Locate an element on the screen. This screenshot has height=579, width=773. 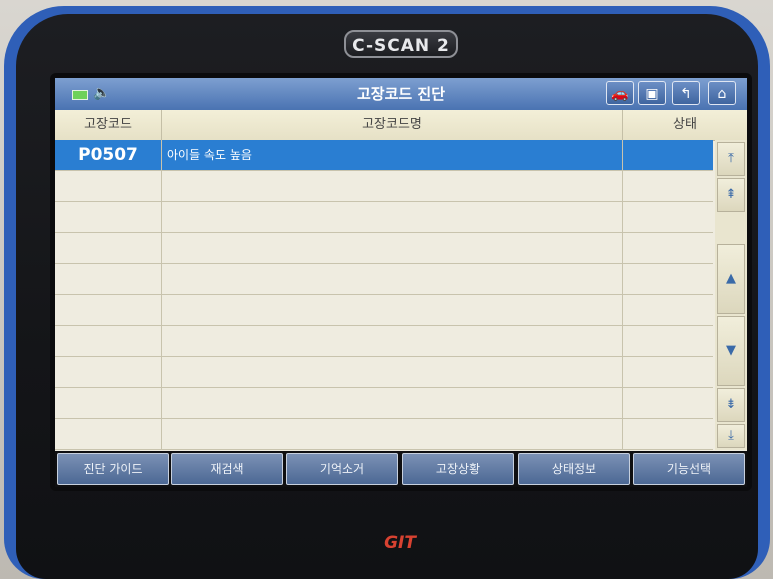
git-logo: GIT is located at coordinates (400, 543).